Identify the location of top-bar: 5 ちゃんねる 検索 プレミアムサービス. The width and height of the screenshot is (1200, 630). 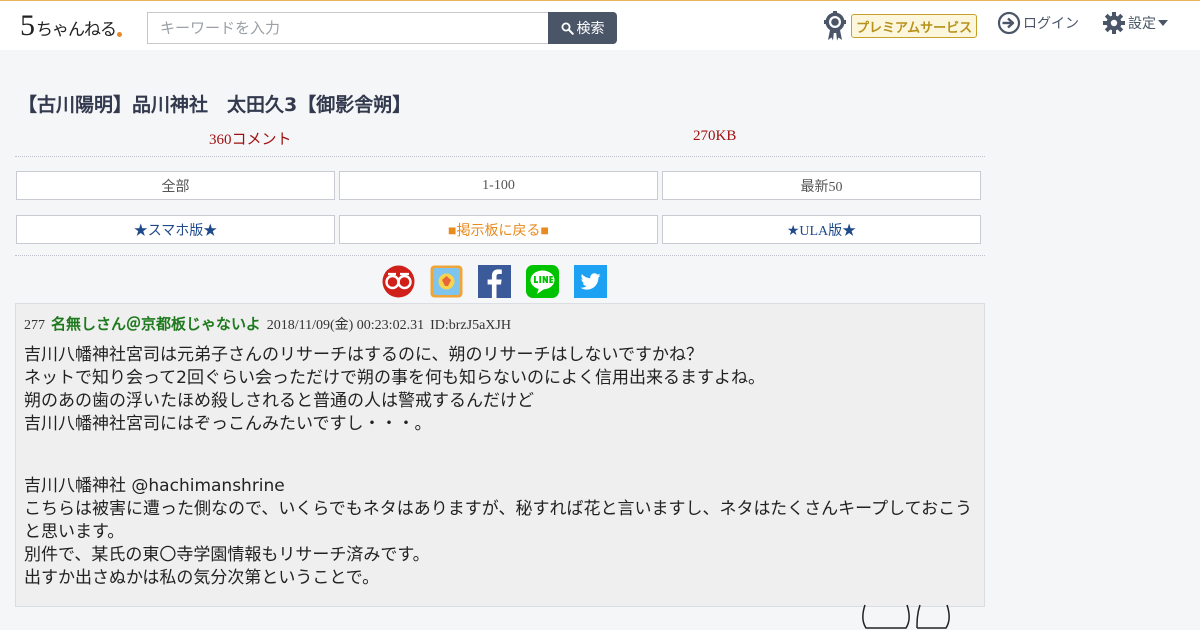
(600, 25).